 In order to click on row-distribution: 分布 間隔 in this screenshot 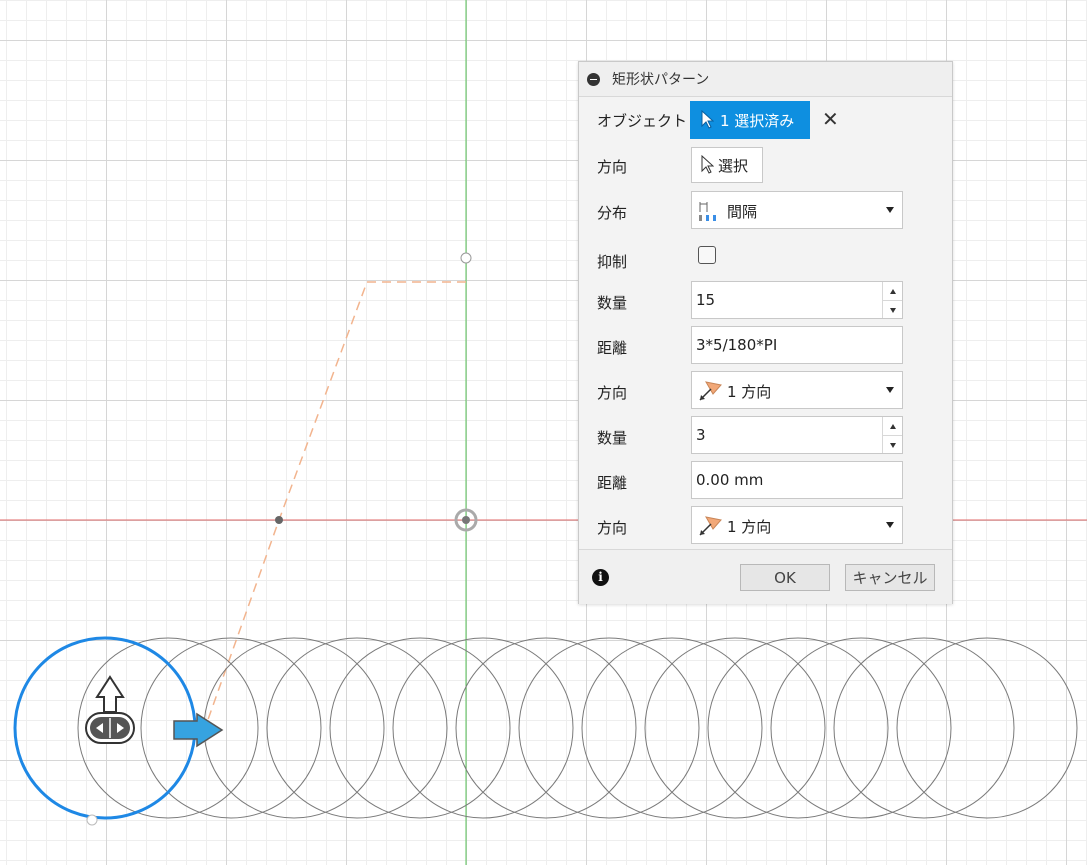, I will do `click(765, 211)`.